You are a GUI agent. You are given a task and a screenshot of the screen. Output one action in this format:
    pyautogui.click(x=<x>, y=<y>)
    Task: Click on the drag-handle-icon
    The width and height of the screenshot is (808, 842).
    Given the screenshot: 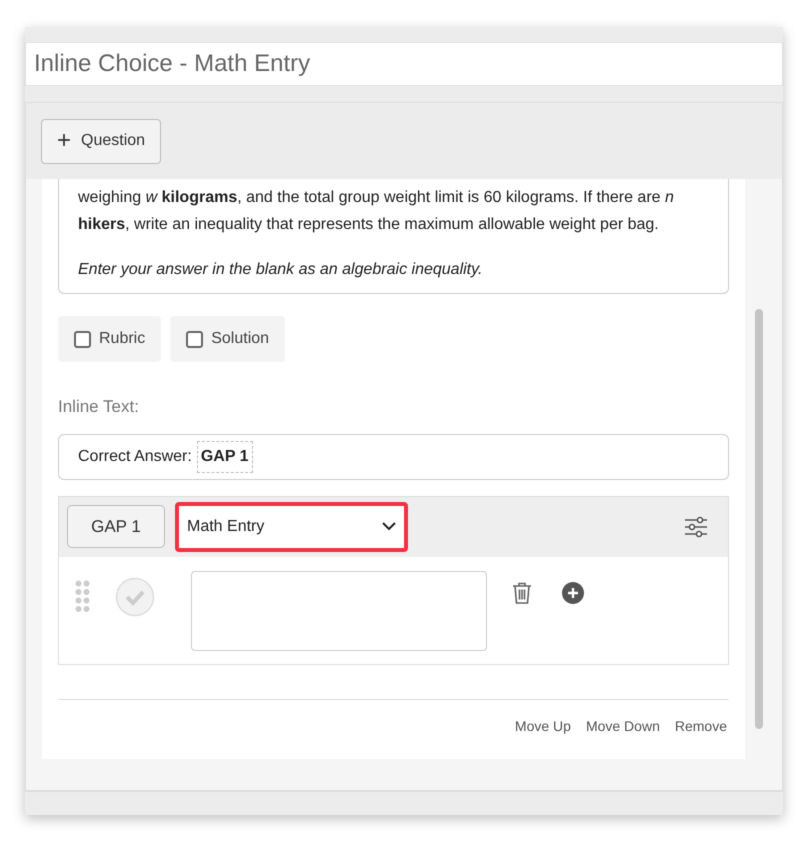 What is the action you would take?
    pyautogui.click(x=82, y=596)
    